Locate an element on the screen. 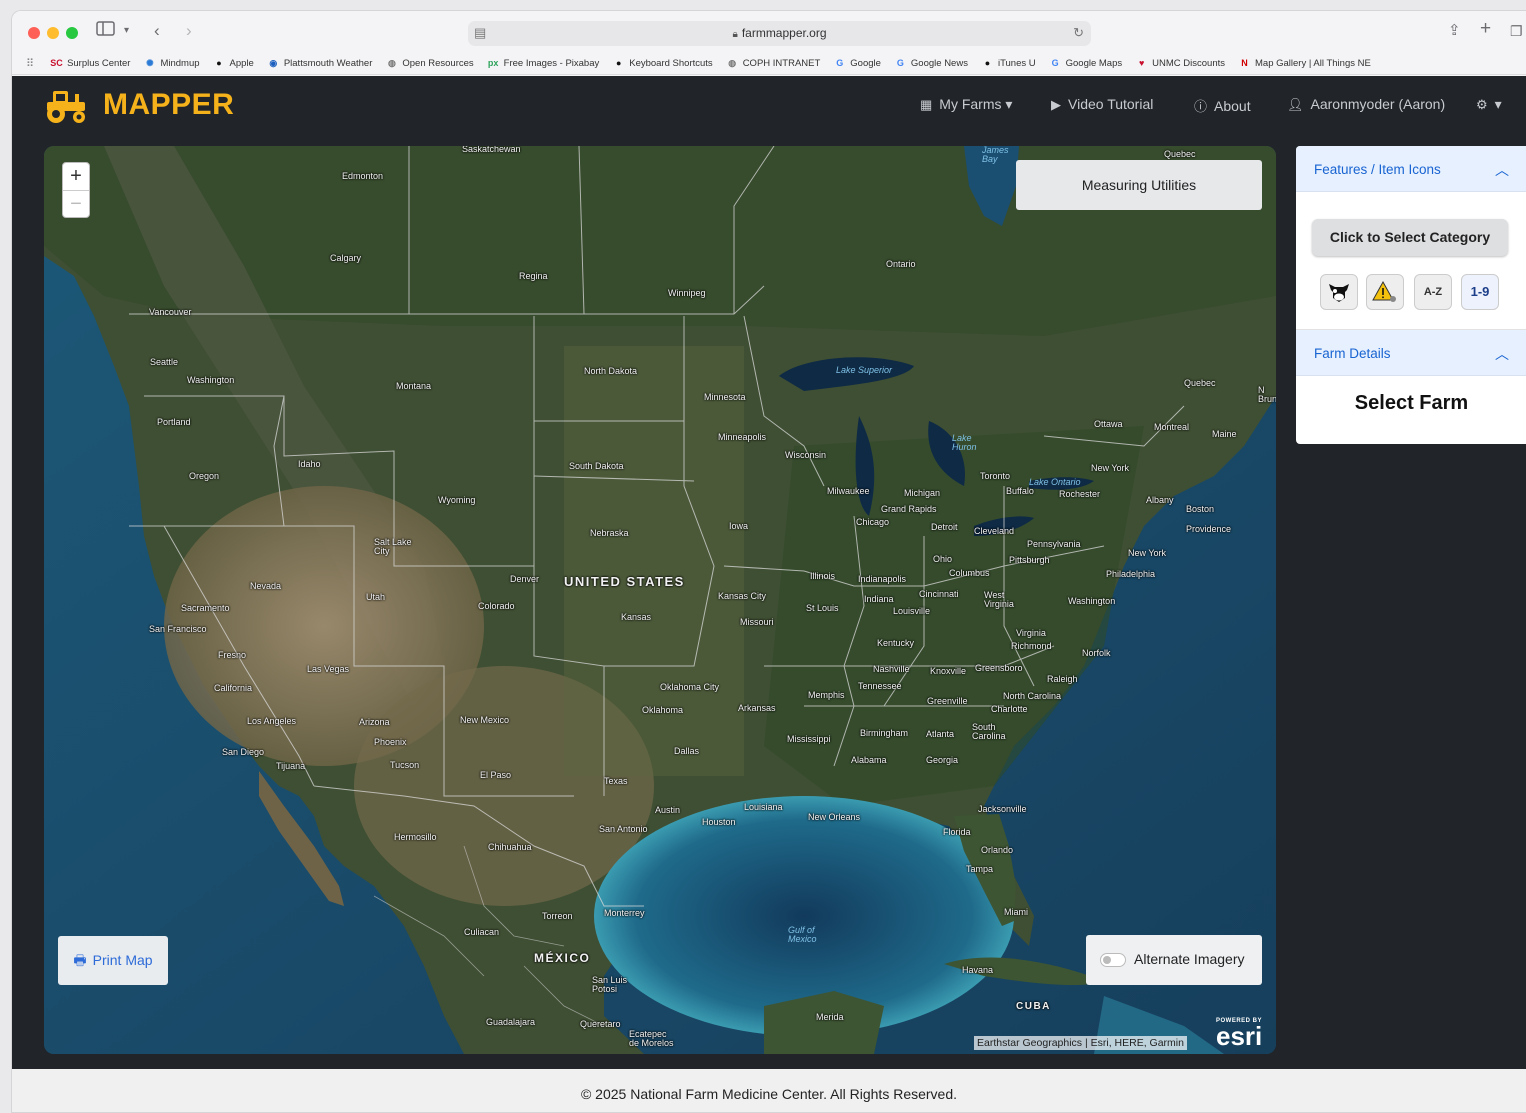 Image resolution: width=1526 pixels, height=1113 pixels. bookmark-label: Google Maps is located at coordinates (1094, 63).